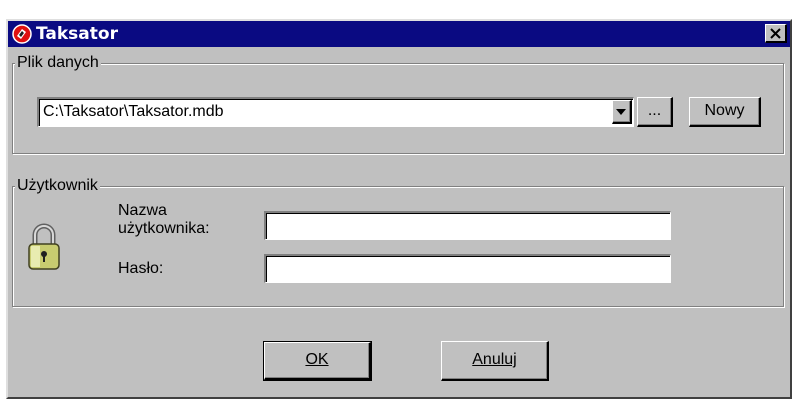 Image resolution: width=798 pixels, height=403 pixels. What do you see at coordinates (58, 63) in the screenshot?
I see `data-file-group-label: Plik danych` at bounding box center [58, 63].